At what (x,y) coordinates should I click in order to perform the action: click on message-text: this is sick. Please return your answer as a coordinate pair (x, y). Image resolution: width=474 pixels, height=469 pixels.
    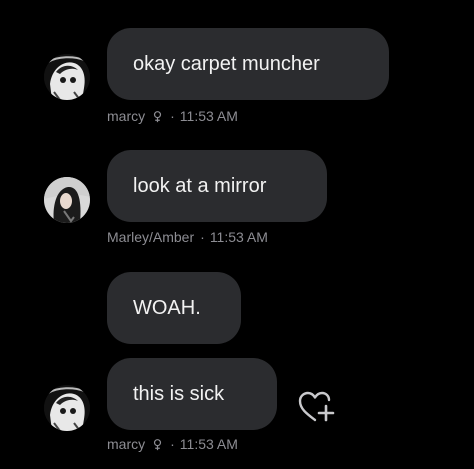
    Looking at the image, I should click on (179, 394).